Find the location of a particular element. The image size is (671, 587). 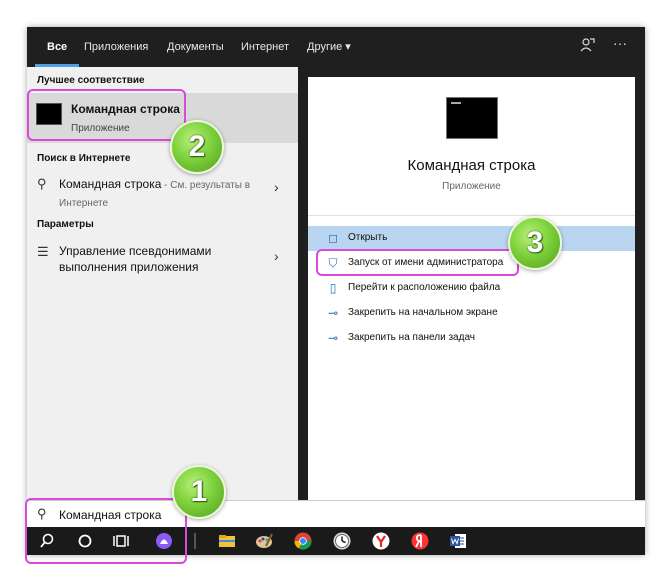

open-icon: ◻ is located at coordinates (333, 238).